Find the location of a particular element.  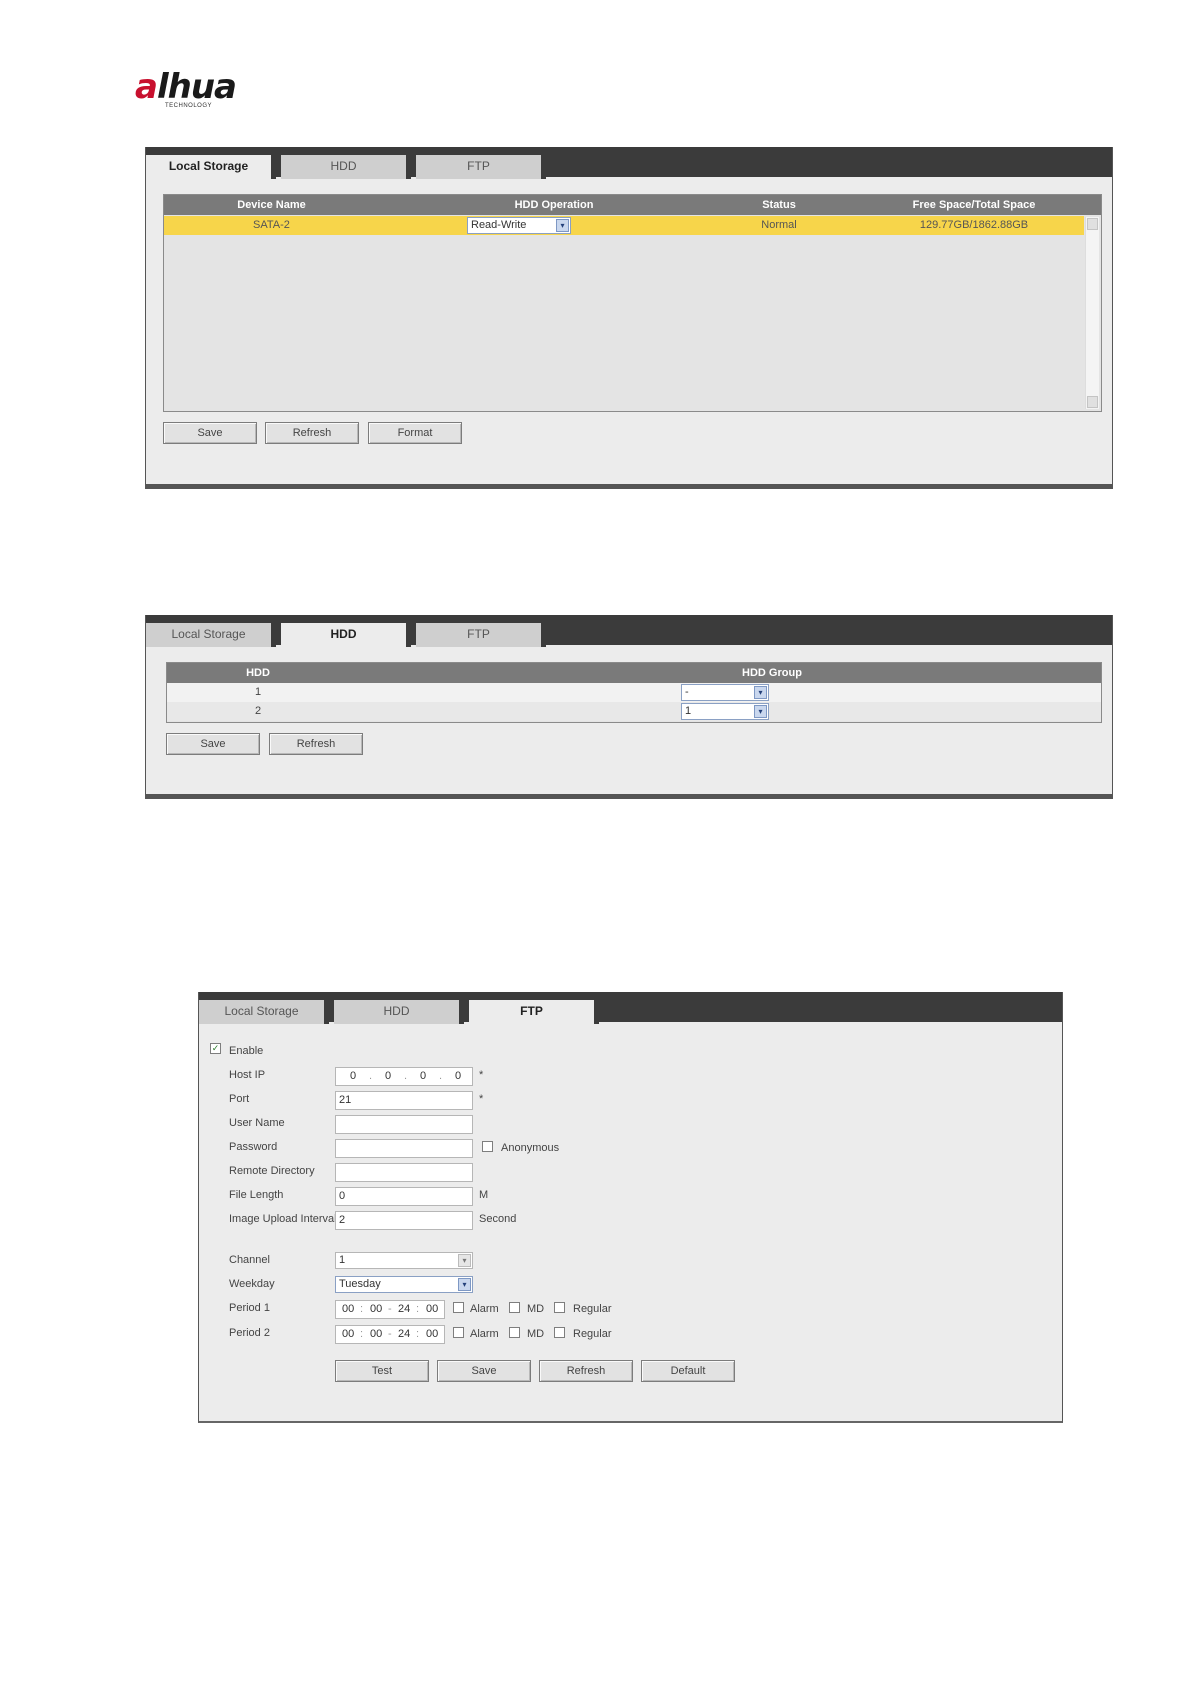

dahua-logo: alhua TECHNOLOGY is located at coordinates (197, 90).